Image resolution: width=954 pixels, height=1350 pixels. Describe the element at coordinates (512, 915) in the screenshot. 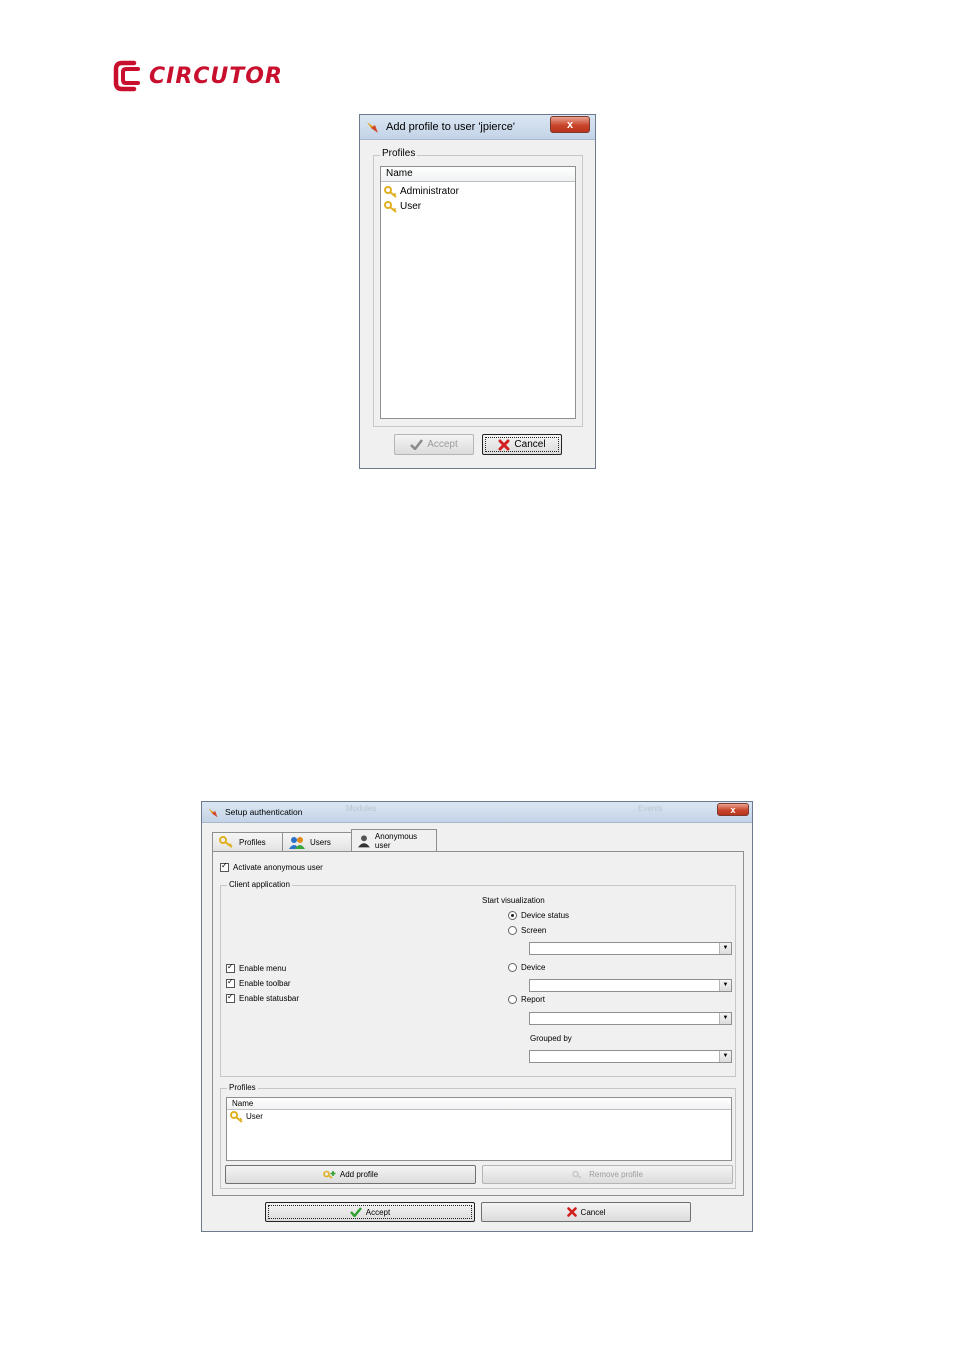

I see `radio-selected-icon` at that location.